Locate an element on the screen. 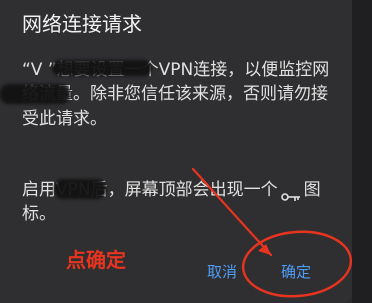  confirm-button: 确定 is located at coordinates (296, 272).